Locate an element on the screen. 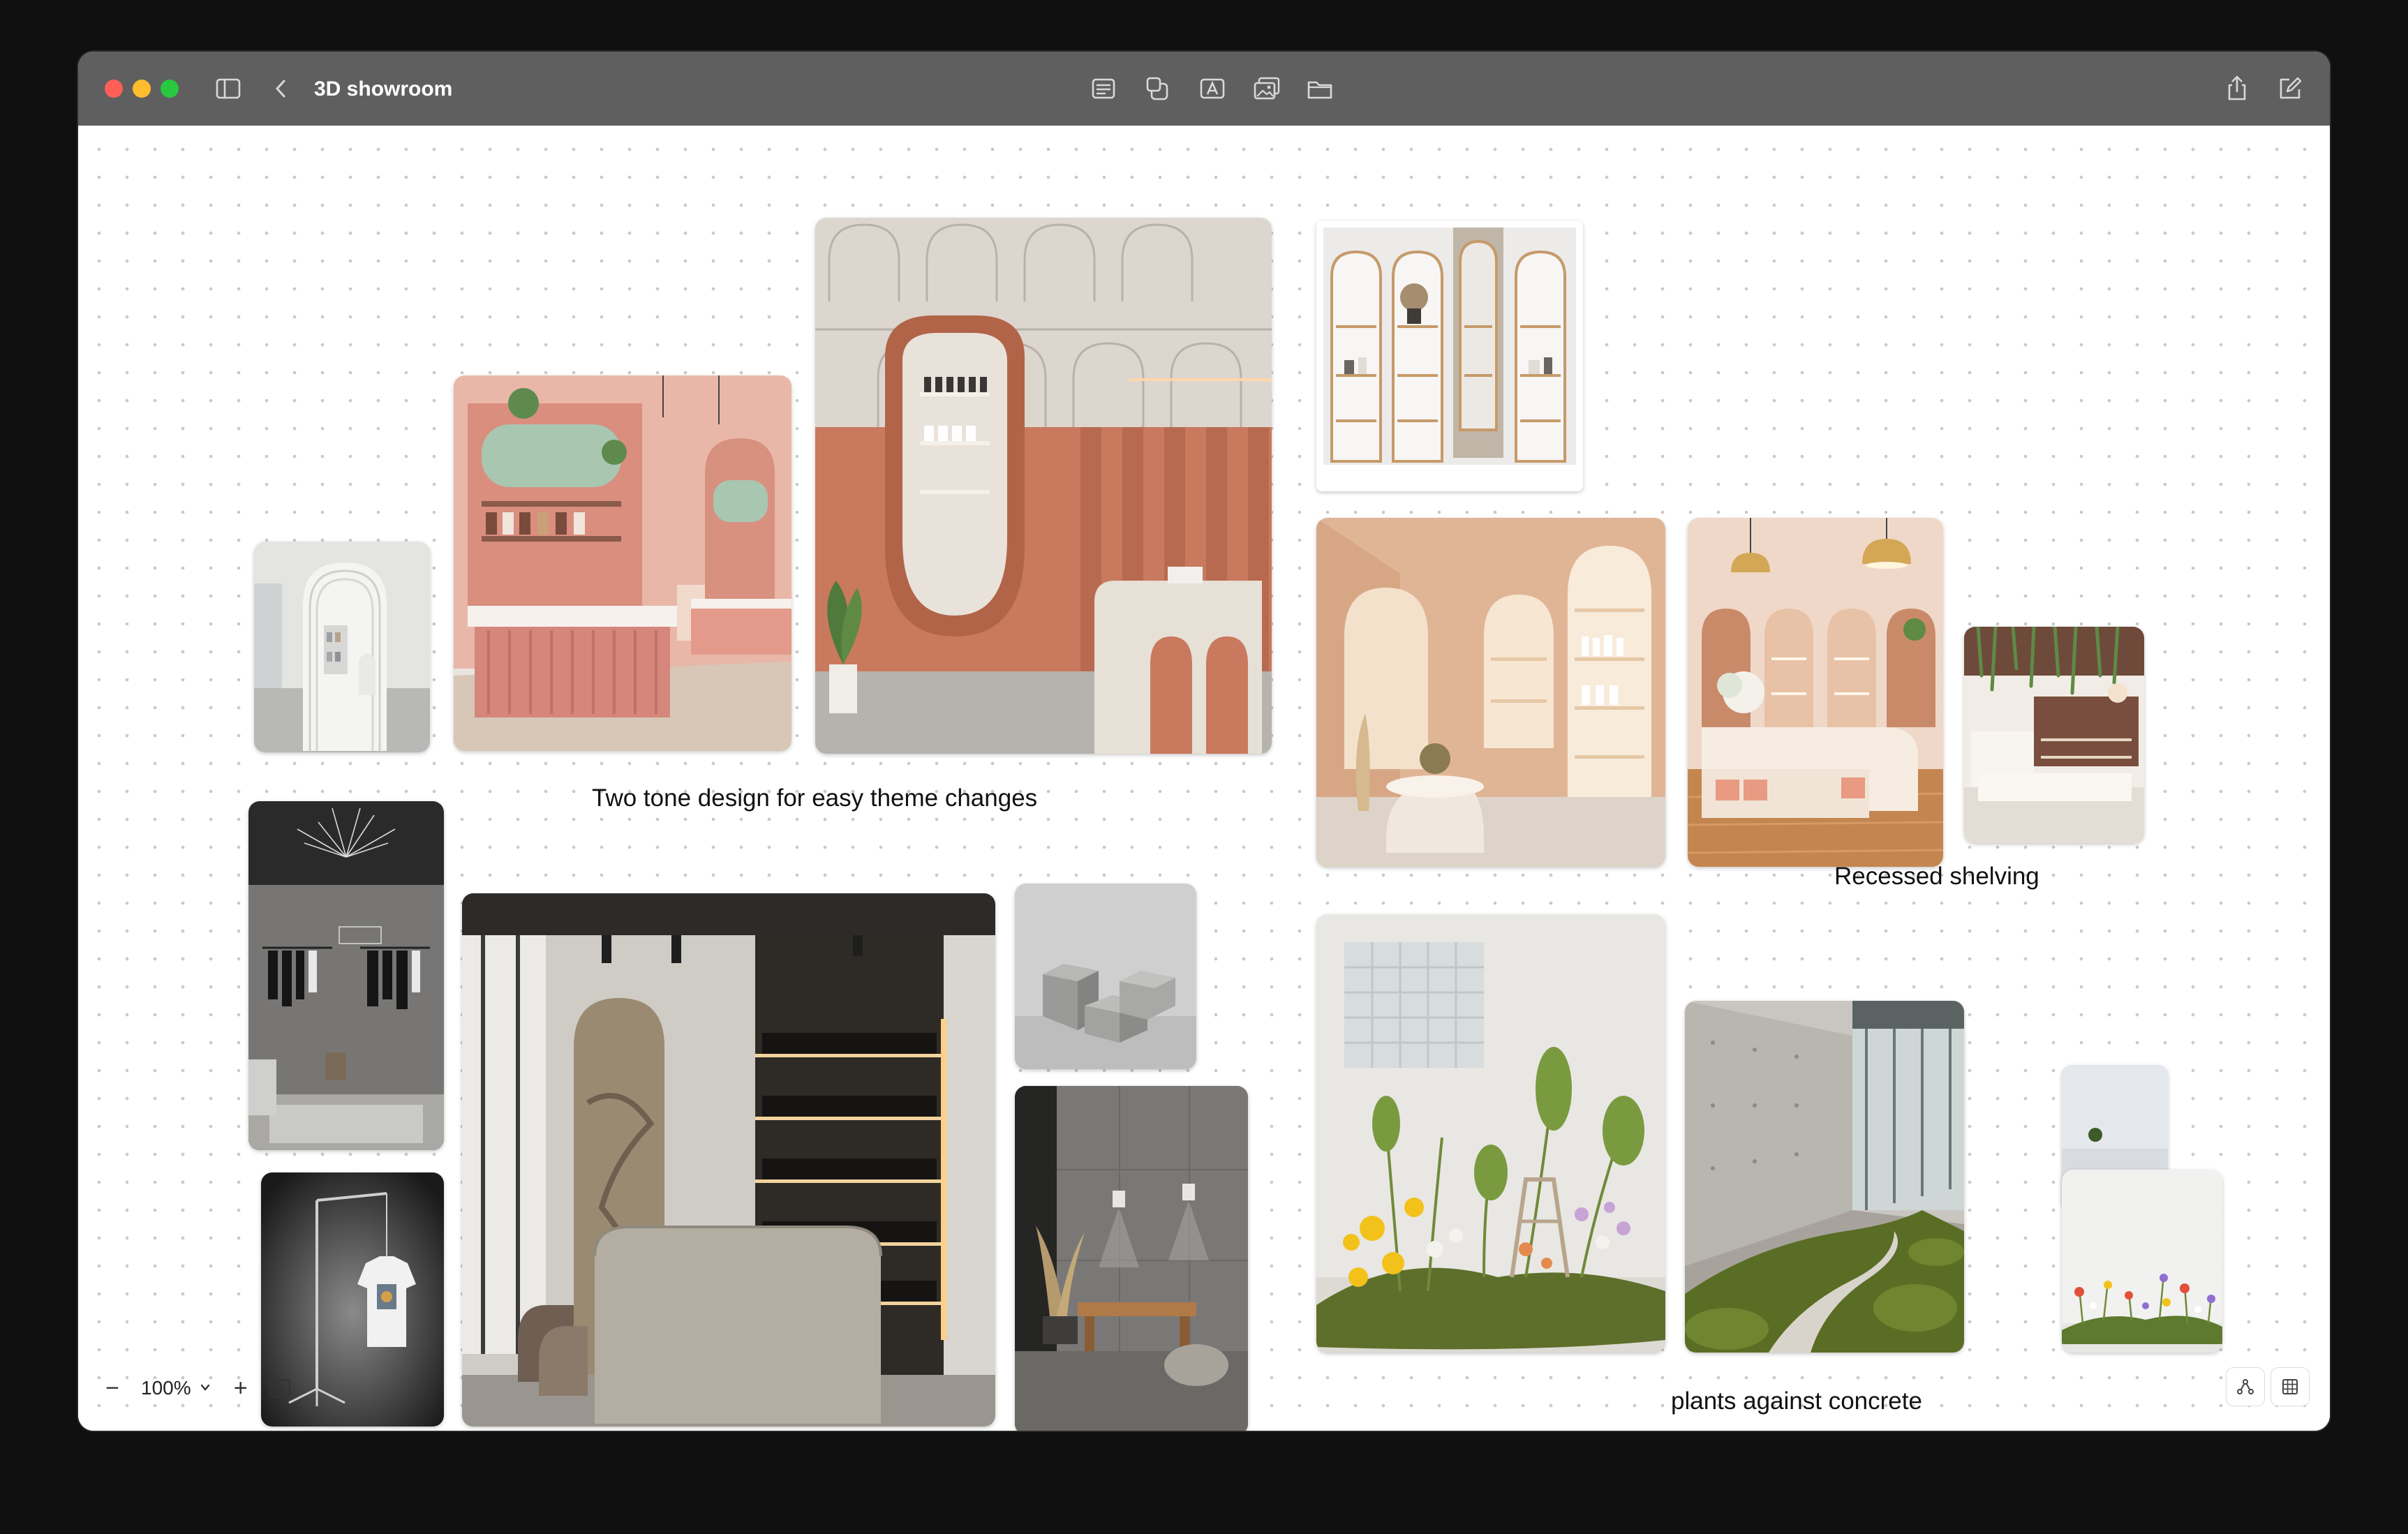 This screenshot has width=2408, height=1534. image-rock-reception-desk is located at coordinates (729, 1160).